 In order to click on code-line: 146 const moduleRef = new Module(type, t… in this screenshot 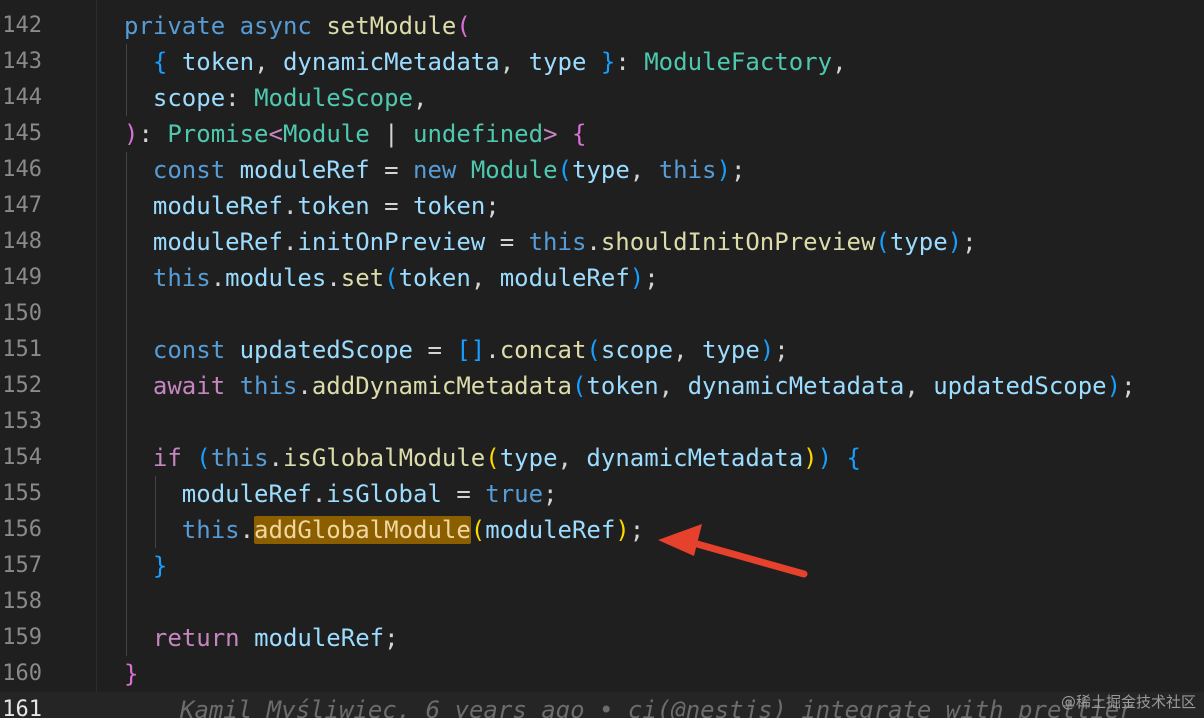, I will do `click(602, 170)`.